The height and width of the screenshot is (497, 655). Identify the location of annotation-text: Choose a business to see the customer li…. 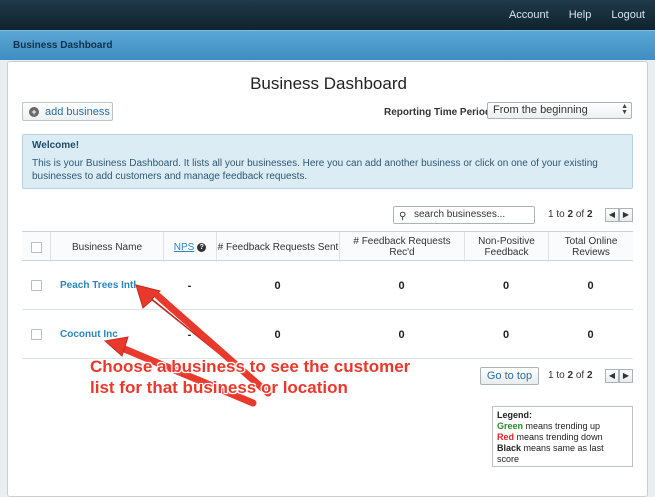
(265, 377).